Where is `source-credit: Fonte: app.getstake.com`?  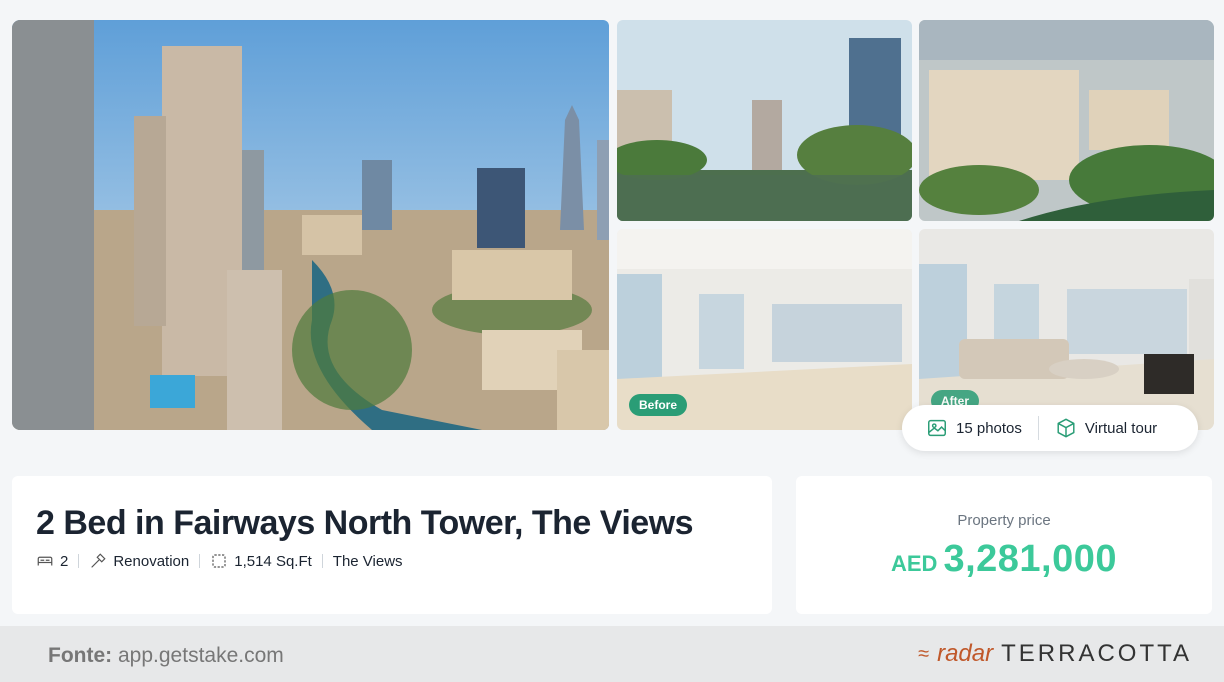
source-credit: Fonte: app.getstake.com is located at coordinates (166, 656).